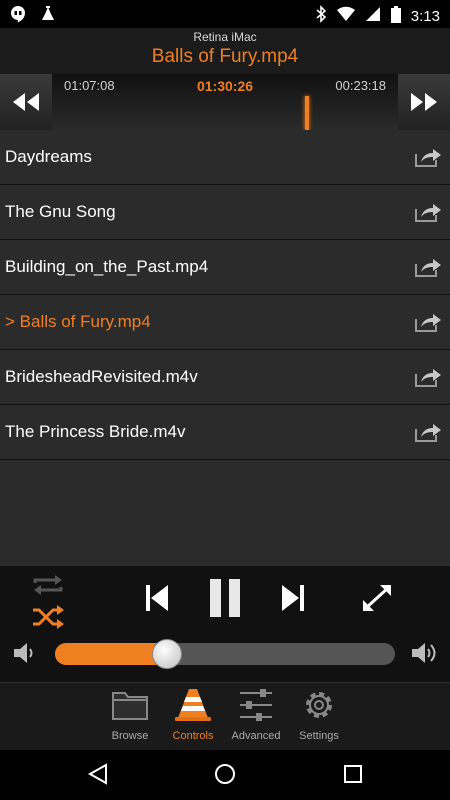 The image size is (450, 800). What do you see at coordinates (225, 377) in the screenshot?
I see `playlist-item: BridesheadRevisited.m4v` at bounding box center [225, 377].